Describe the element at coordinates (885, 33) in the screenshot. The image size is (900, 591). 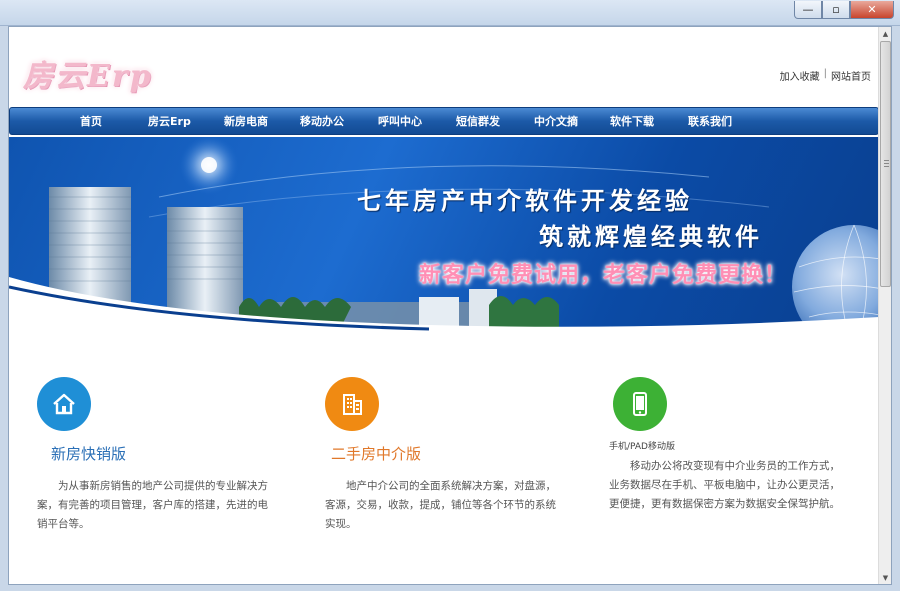
I see `scroll-up-arrow-icon: ▲` at that location.